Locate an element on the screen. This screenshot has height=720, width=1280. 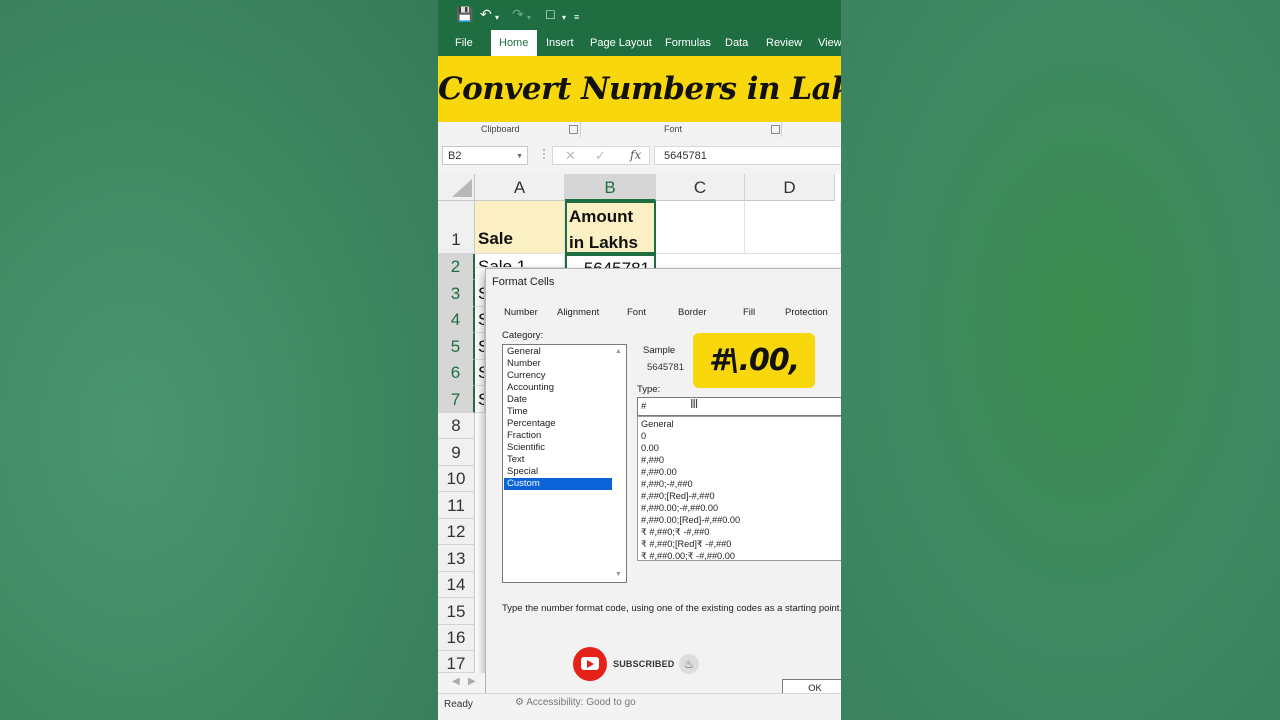
cell-a5: S is located at coordinates (480, 346).